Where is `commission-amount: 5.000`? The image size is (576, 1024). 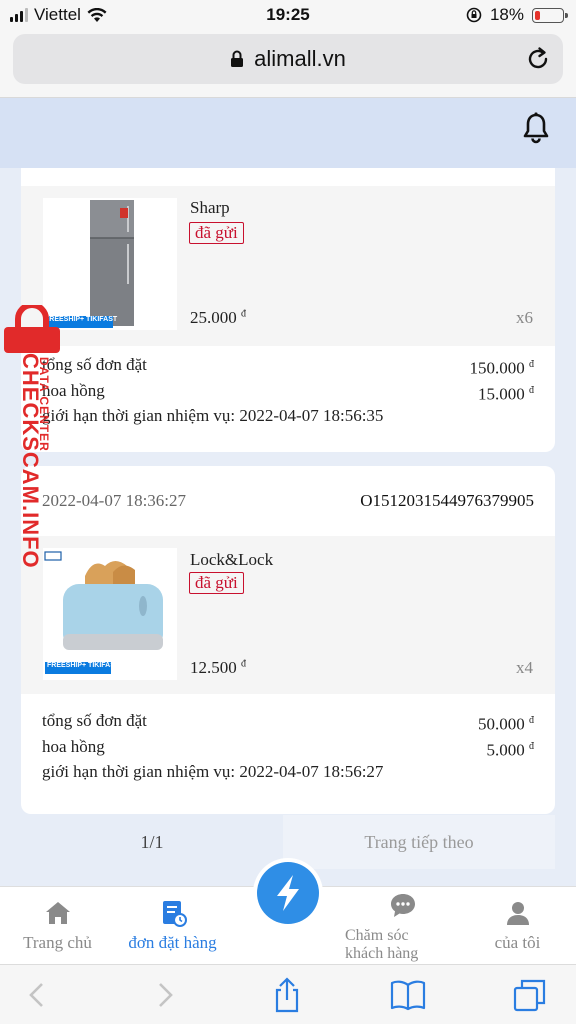 commission-amount: 5.000 is located at coordinates (505, 750).